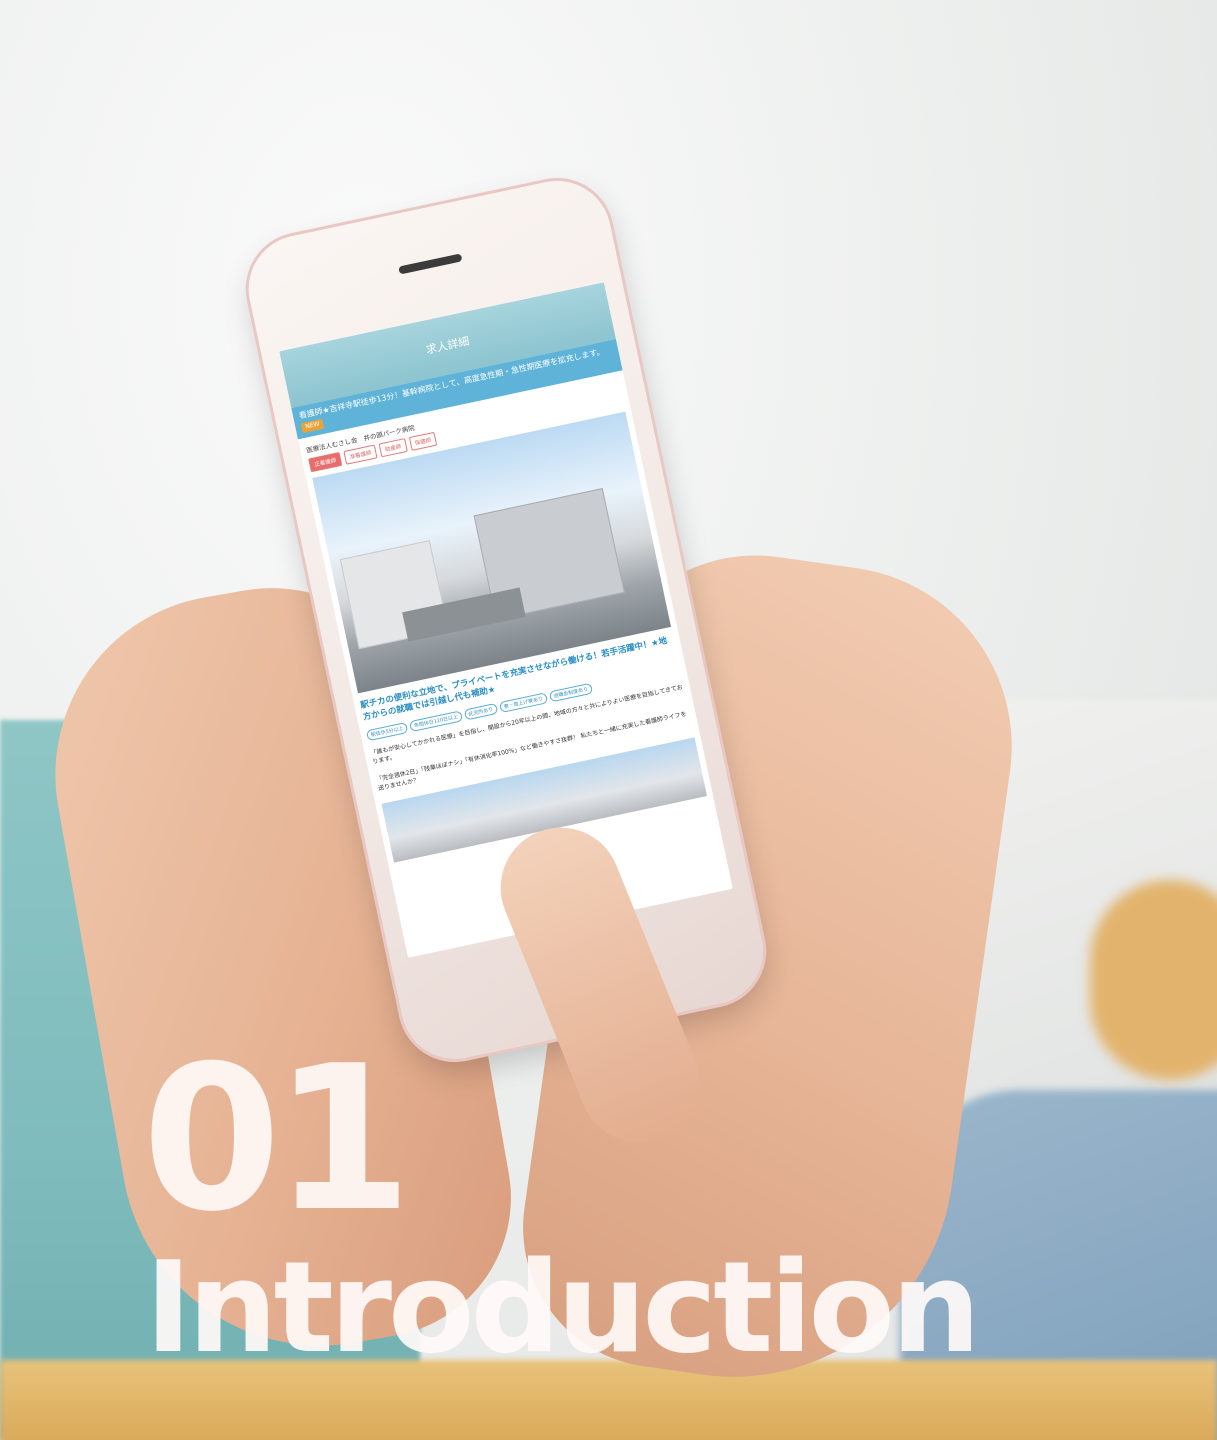 The width and height of the screenshot is (1217, 1440). I want to click on new-badge: NEW, so click(312, 426).